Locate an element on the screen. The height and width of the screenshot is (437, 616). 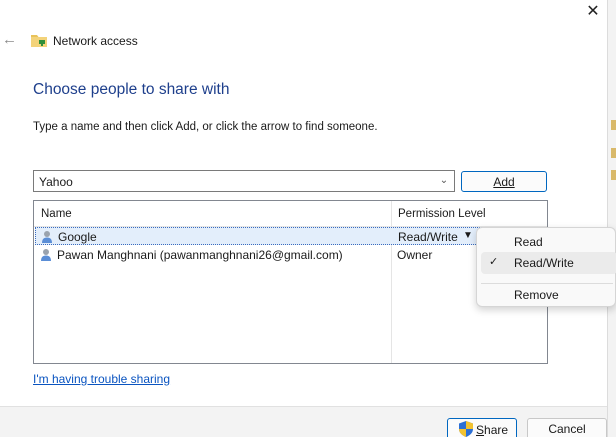
menu-item-label: Read is located at coordinates (528, 242).